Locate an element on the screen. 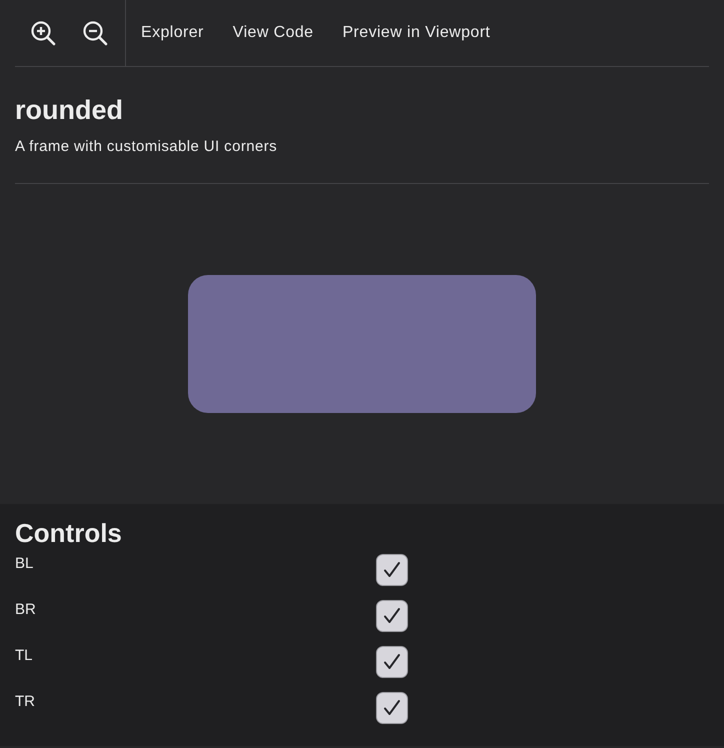 The width and height of the screenshot is (724, 748). zoom-out-icon is located at coordinates (95, 33).